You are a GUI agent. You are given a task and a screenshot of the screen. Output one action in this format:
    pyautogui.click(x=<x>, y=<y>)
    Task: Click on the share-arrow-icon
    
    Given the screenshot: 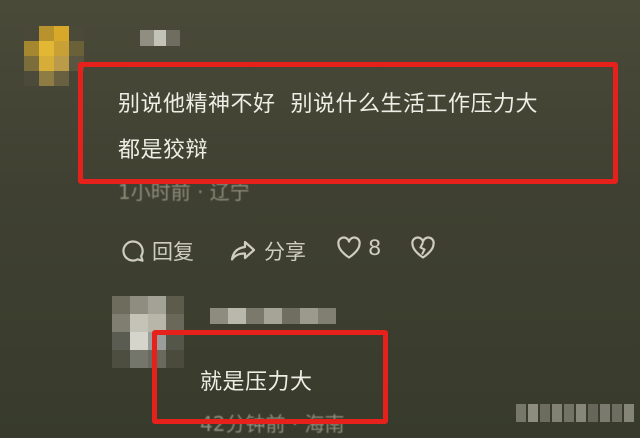 What is the action you would take?
    pyautogui.click(x=243, y=251)
    